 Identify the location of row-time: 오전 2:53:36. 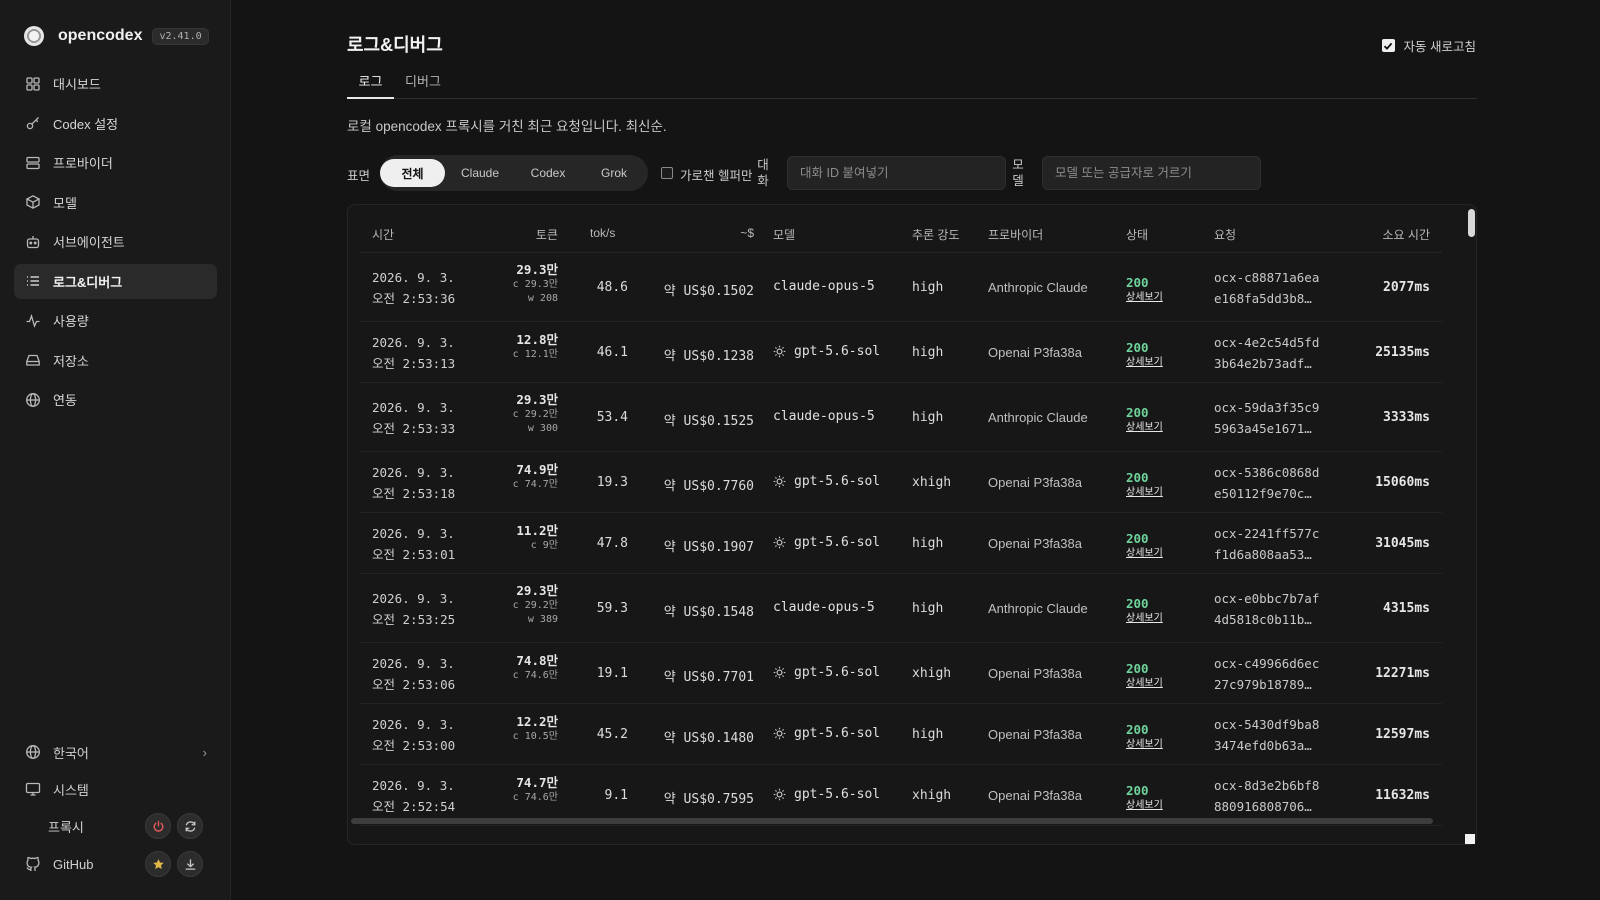
(414, 298).